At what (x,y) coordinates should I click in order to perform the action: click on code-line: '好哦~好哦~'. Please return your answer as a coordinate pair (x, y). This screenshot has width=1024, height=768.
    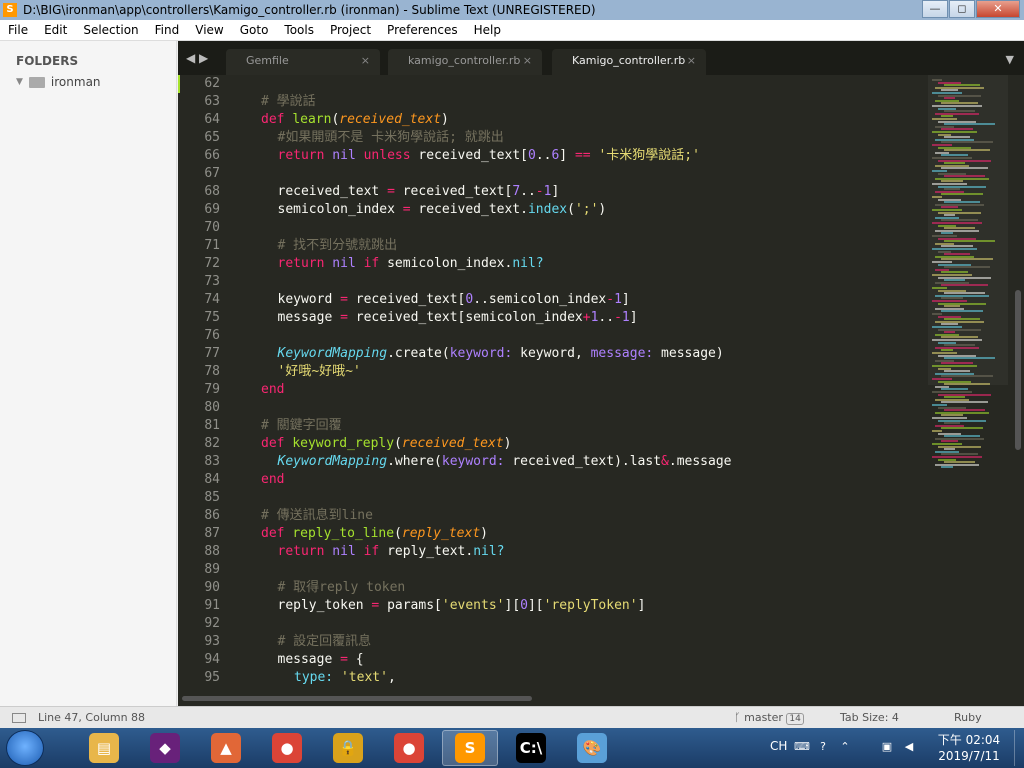
    Looking at the image, I should click on (594, 372).